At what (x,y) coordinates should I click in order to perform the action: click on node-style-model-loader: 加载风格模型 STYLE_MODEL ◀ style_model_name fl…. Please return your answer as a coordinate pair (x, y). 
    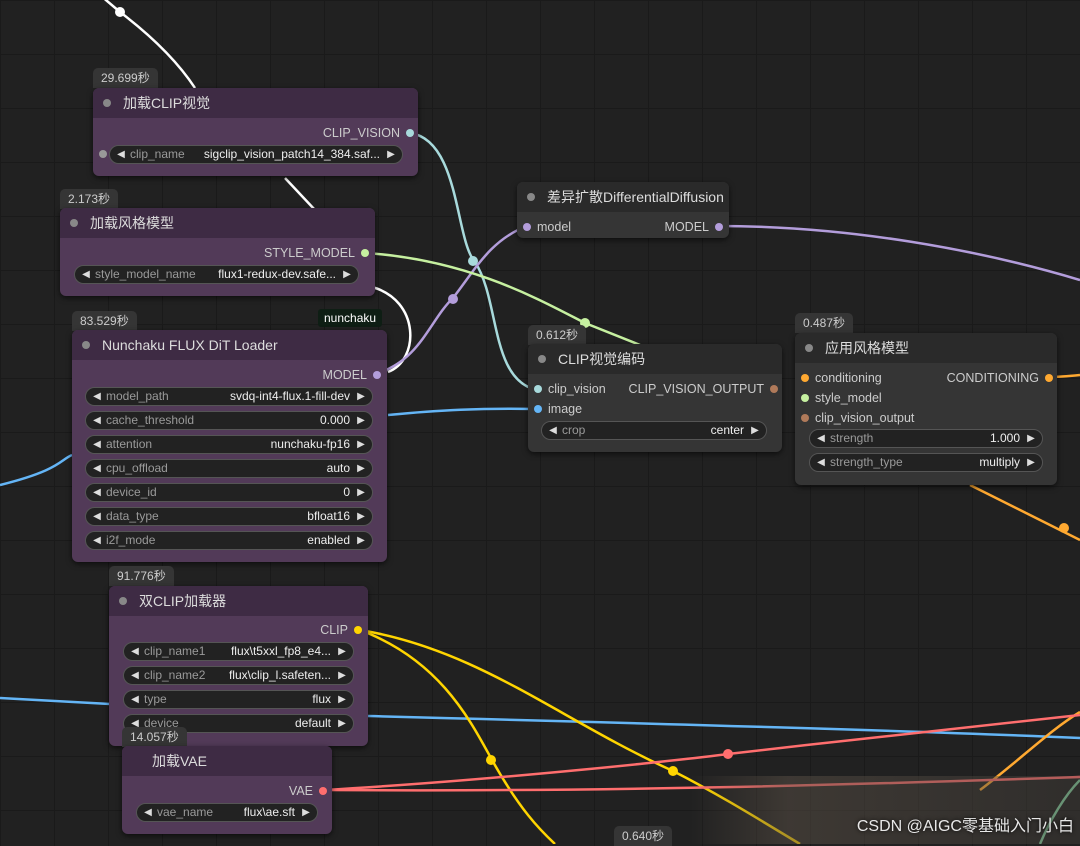
    Looking at the image, I should click on (217, 252).